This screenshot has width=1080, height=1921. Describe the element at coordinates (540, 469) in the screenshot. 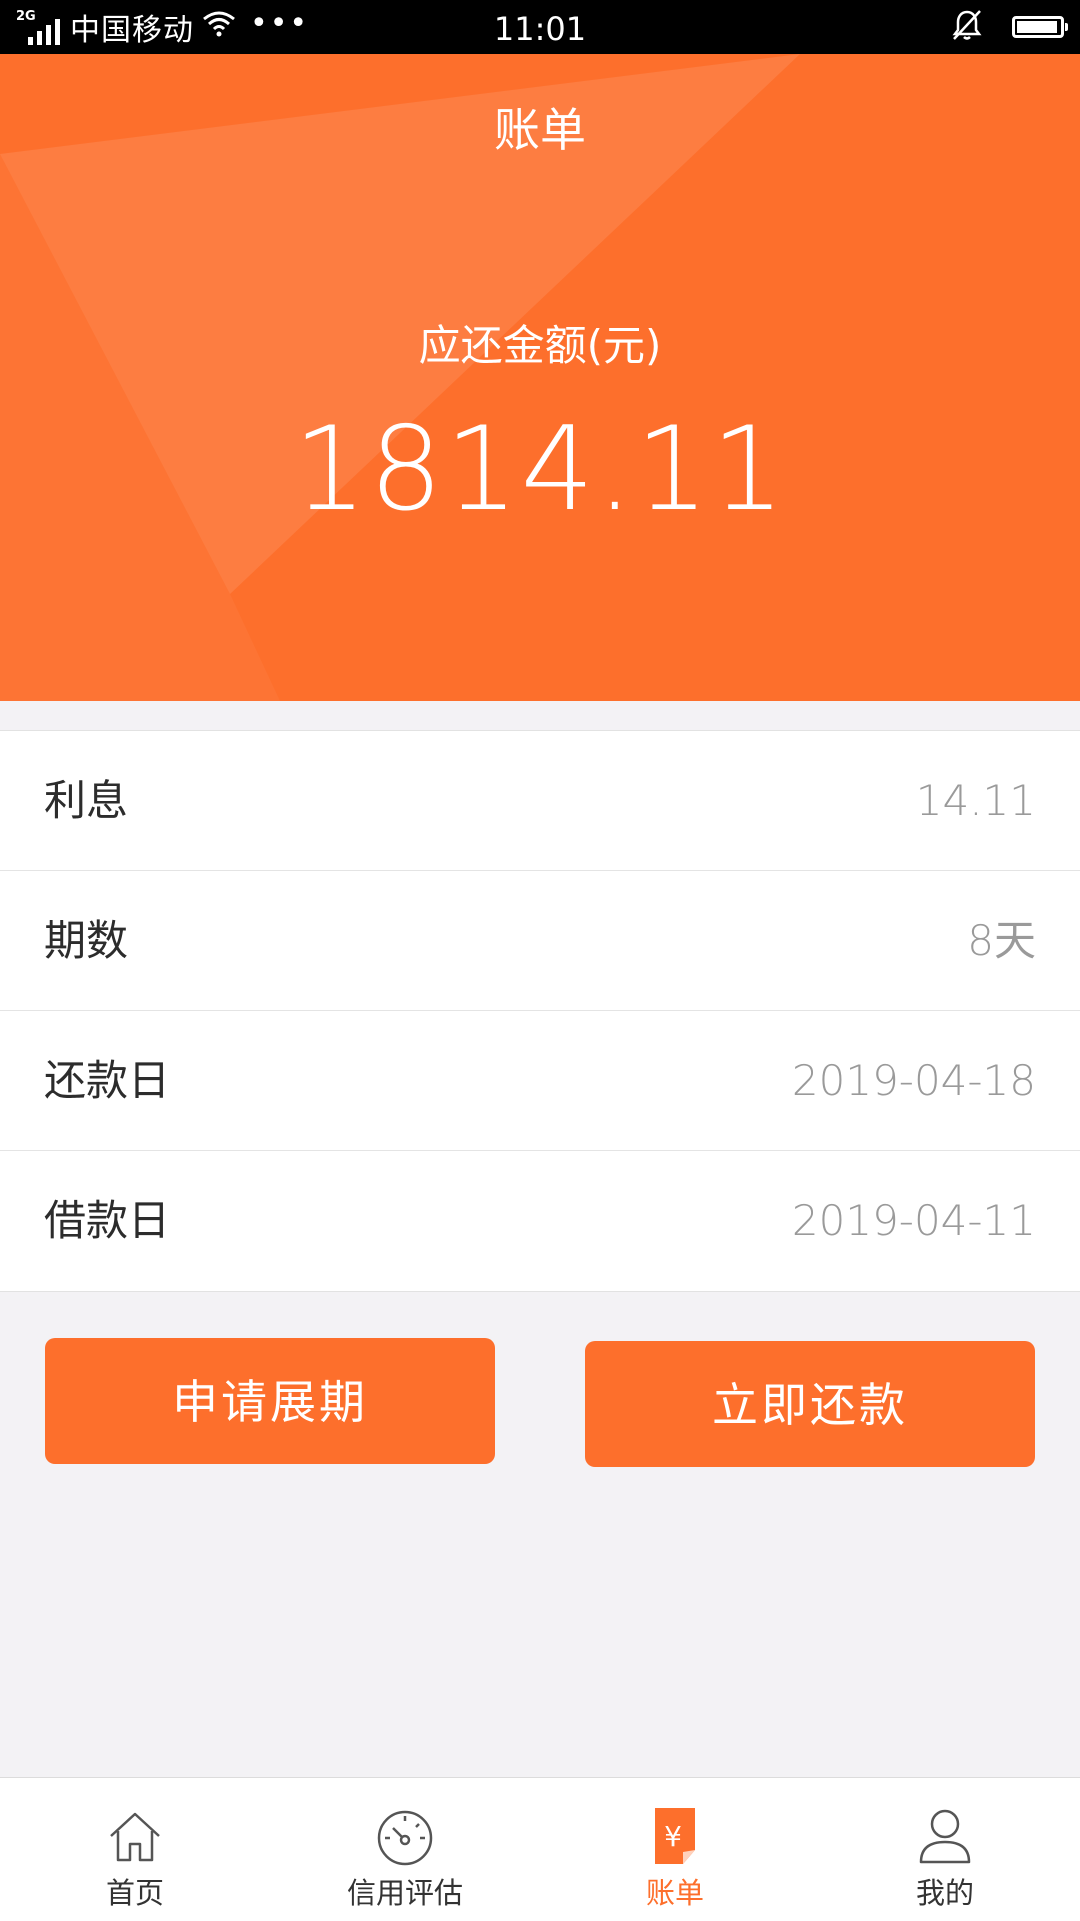

I see `amount-due-value: 1814.11` at that location.